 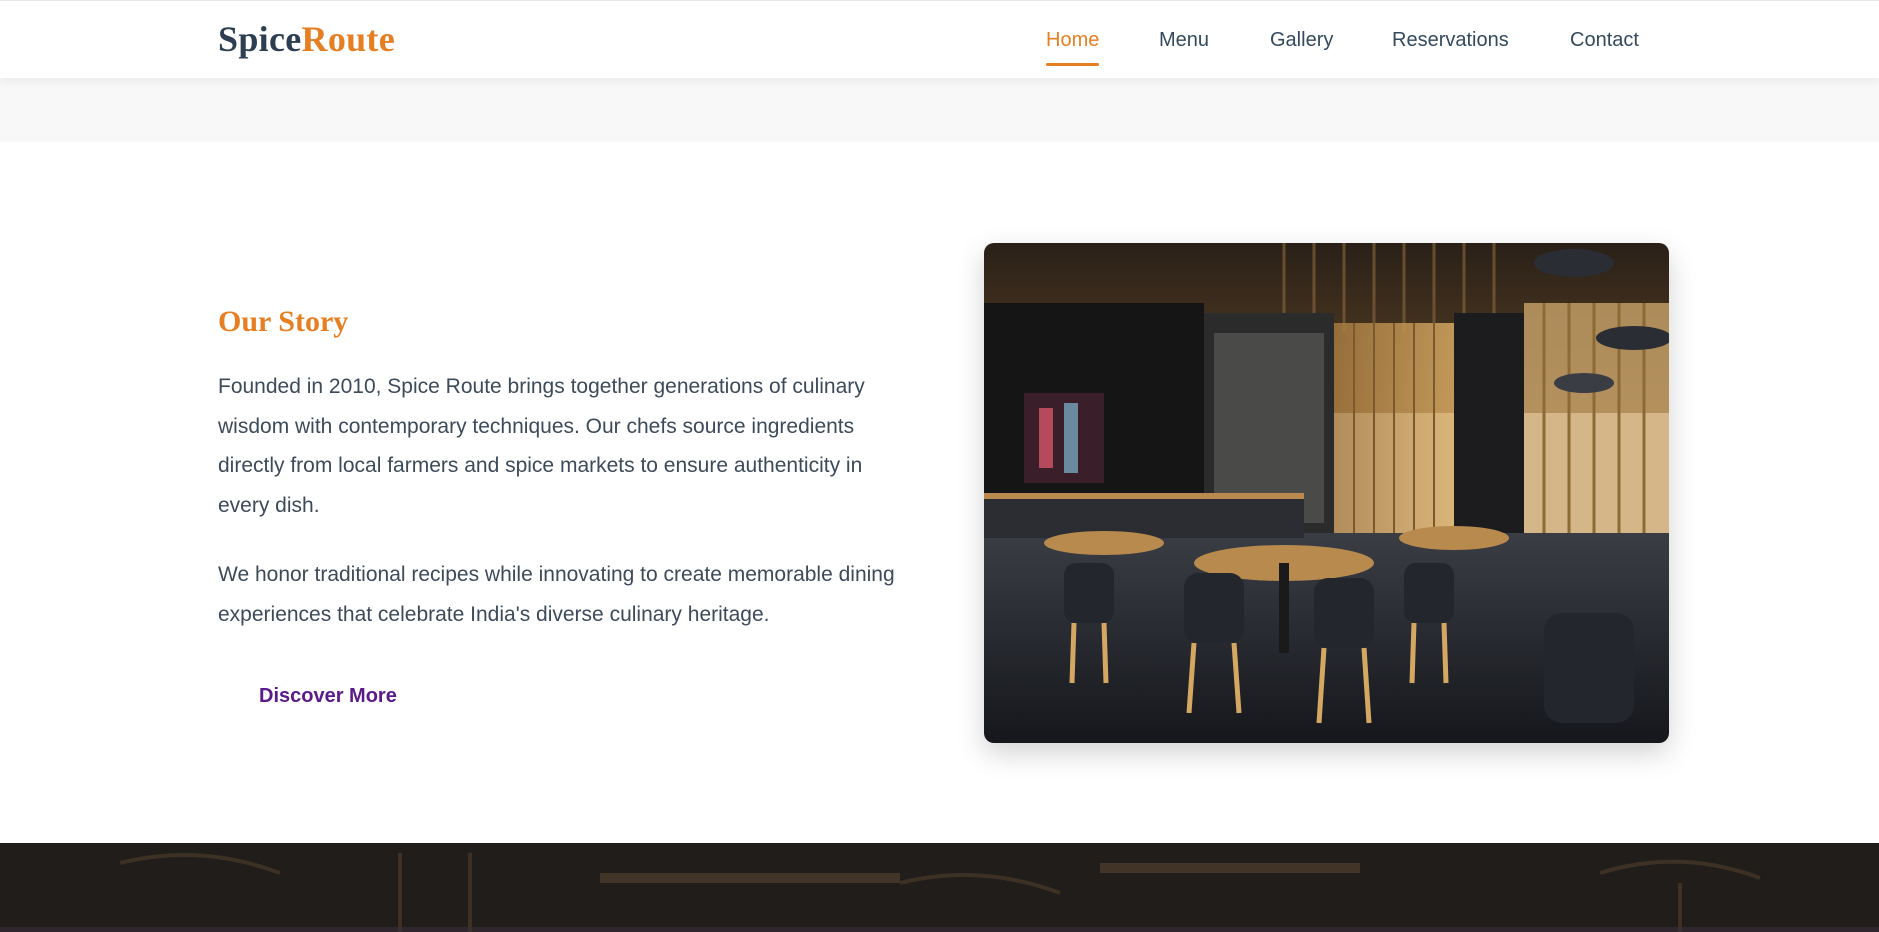 I want to click on hero-bottom-band, so click(x=939, y=110).